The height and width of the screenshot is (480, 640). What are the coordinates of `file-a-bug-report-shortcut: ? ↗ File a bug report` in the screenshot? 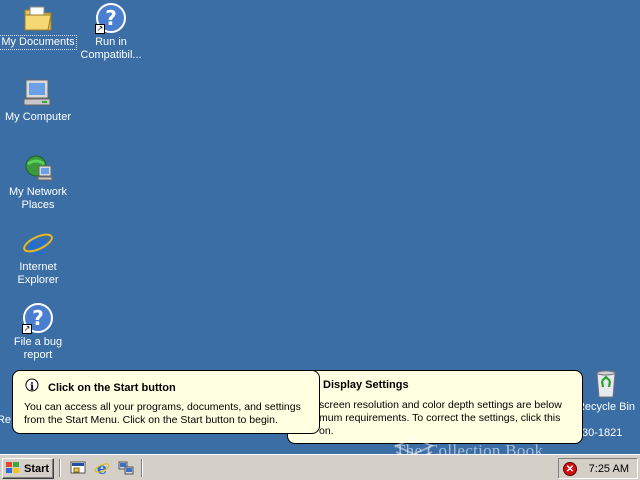 It's located at (38, 332).